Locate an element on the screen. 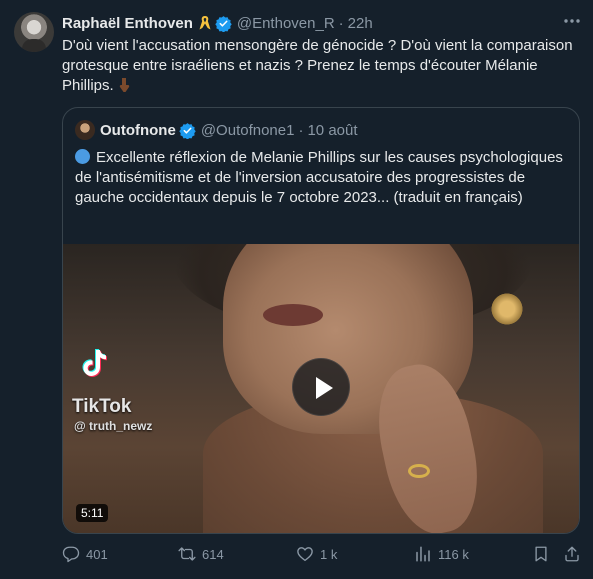 The width and height of the screenshot is (593, 579). tweet-header: Raphaël Enthoven @Enthoven_R · 22h is located at coordinates (217, 23).